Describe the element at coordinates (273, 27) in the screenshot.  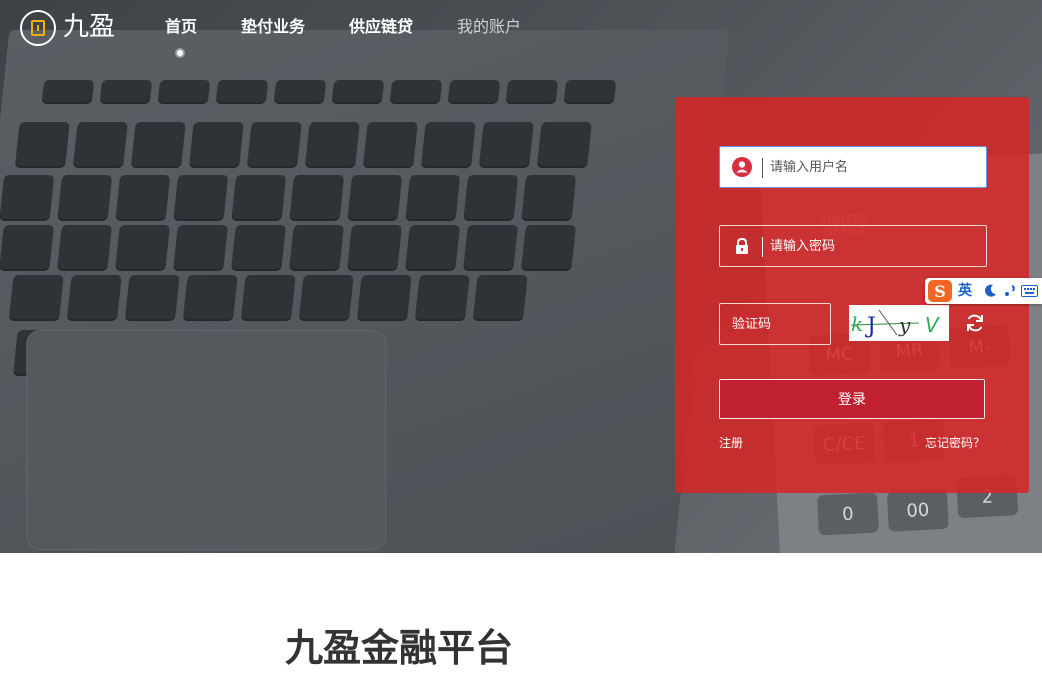
I see `nav-item-advance-payment: 垫付业务` at that location.